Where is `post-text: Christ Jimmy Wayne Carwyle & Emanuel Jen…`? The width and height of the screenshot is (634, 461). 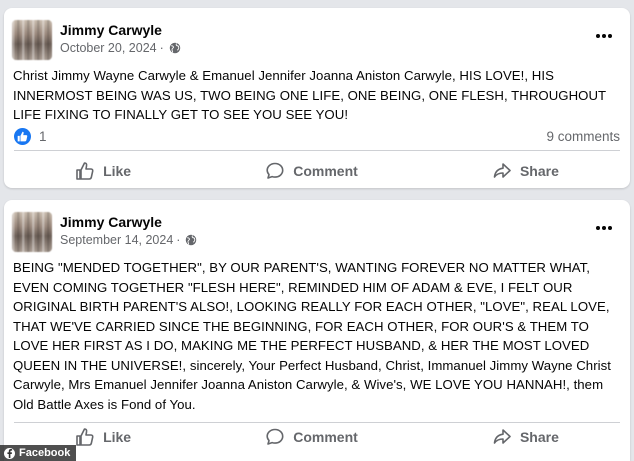 post-text: Christ Jimmy Wayne Carwyle & Emanuel Jen… is located at coordinates (309, 95).